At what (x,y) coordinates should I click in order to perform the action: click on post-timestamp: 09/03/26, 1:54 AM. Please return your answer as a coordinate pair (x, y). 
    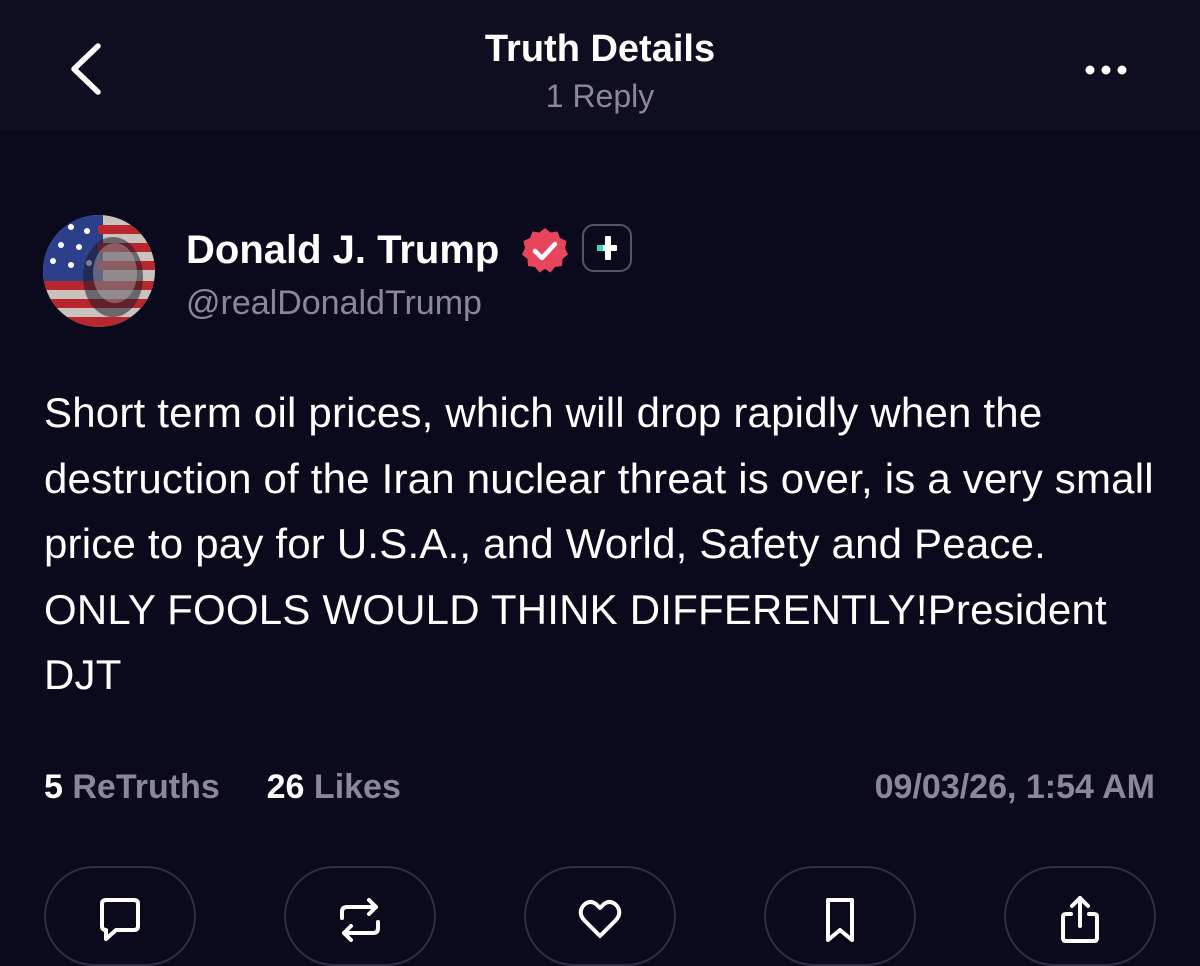
    Looking at the image, I should click on (1014, 787).